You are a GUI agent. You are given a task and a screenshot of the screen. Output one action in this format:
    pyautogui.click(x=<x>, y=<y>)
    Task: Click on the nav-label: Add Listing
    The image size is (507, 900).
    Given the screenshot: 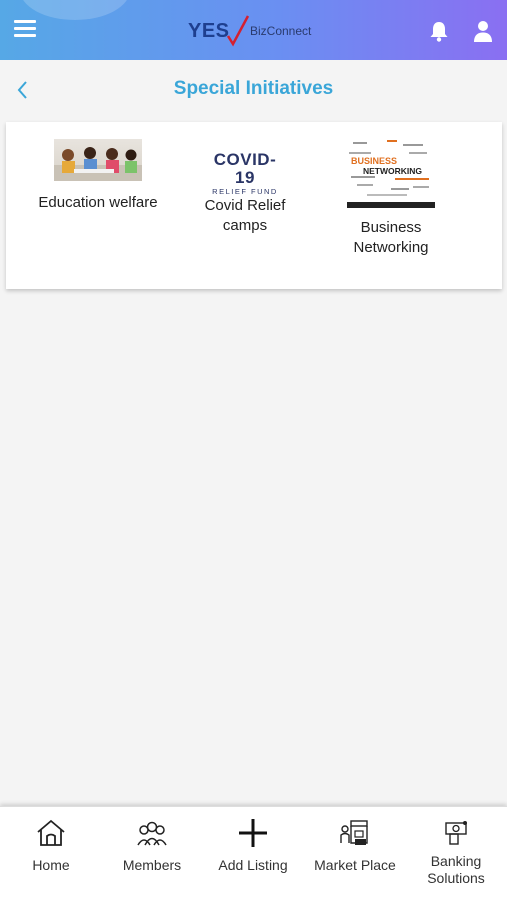 What is the action you would take?
    pyautogui.click(x=253, y=865)
    